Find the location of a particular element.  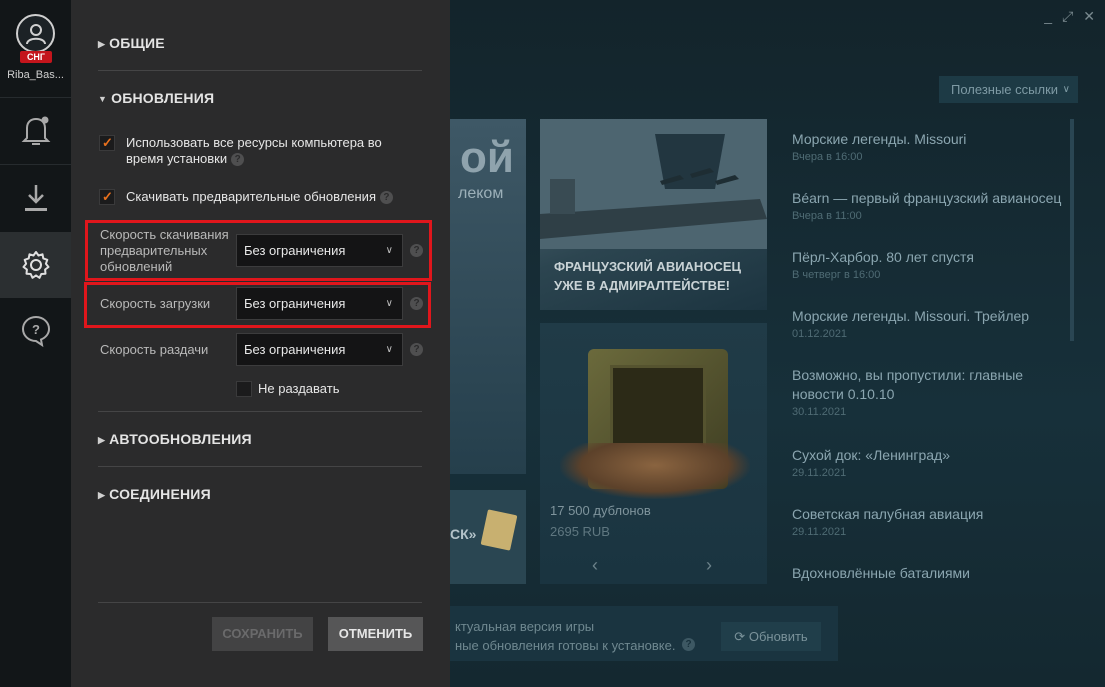

status-line2: ные обновления готовы к установке. is located at coordinates (565, 645).